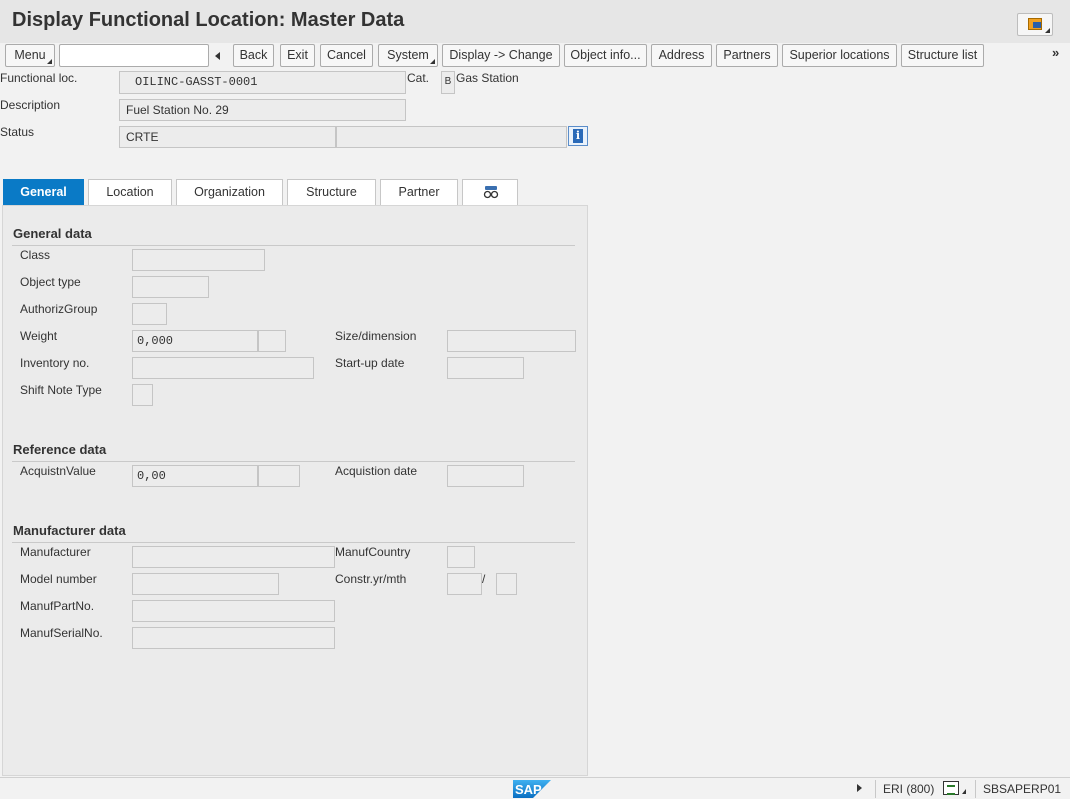 This screenshot has width=1070, height=799. What do you see at coordinates (142, 395) in the screenshot?
I see `shift-note-type-field` at bounding box center [142, 395].